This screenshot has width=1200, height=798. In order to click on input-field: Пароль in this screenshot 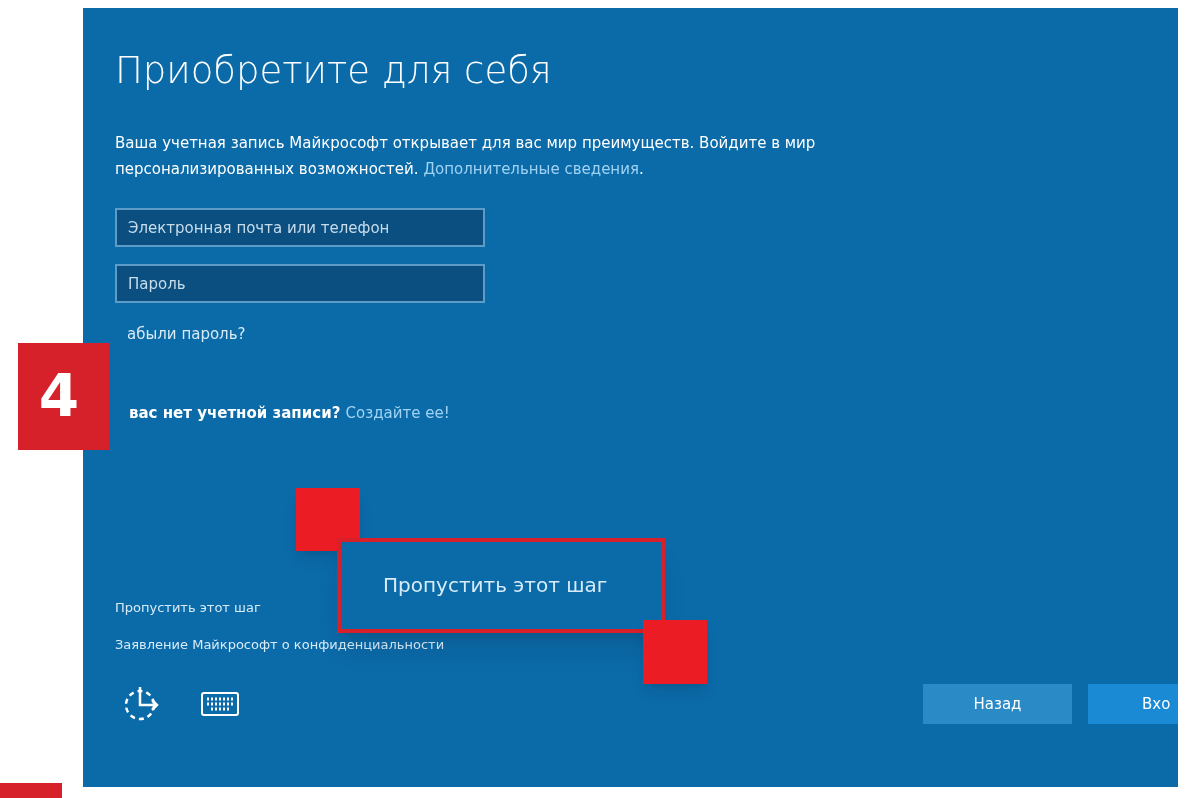, I will do `click(300, 284)`.